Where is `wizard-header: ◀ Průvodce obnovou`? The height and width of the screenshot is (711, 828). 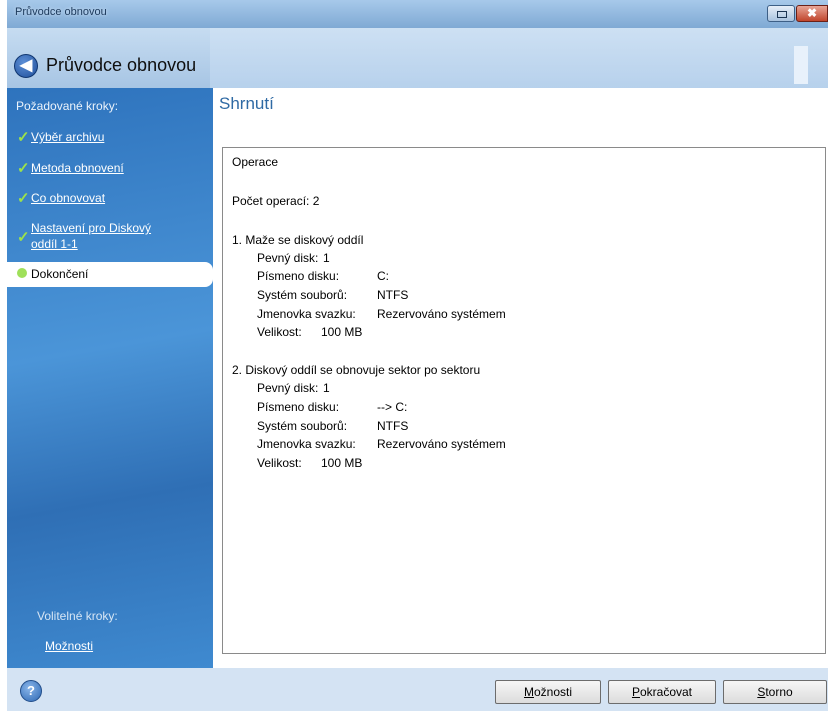 wizard-header: ◀ Průvodce obnovou is located at coordinates (417, 58).